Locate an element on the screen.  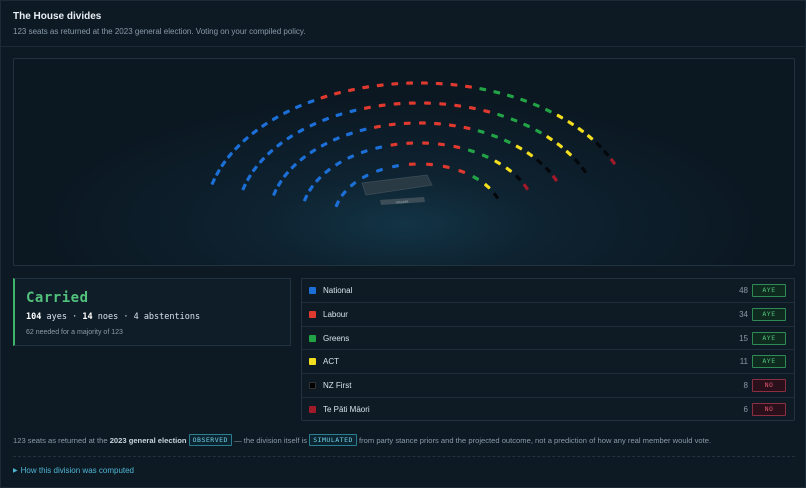
party-name: Greens is located at coordinates (336, 338).